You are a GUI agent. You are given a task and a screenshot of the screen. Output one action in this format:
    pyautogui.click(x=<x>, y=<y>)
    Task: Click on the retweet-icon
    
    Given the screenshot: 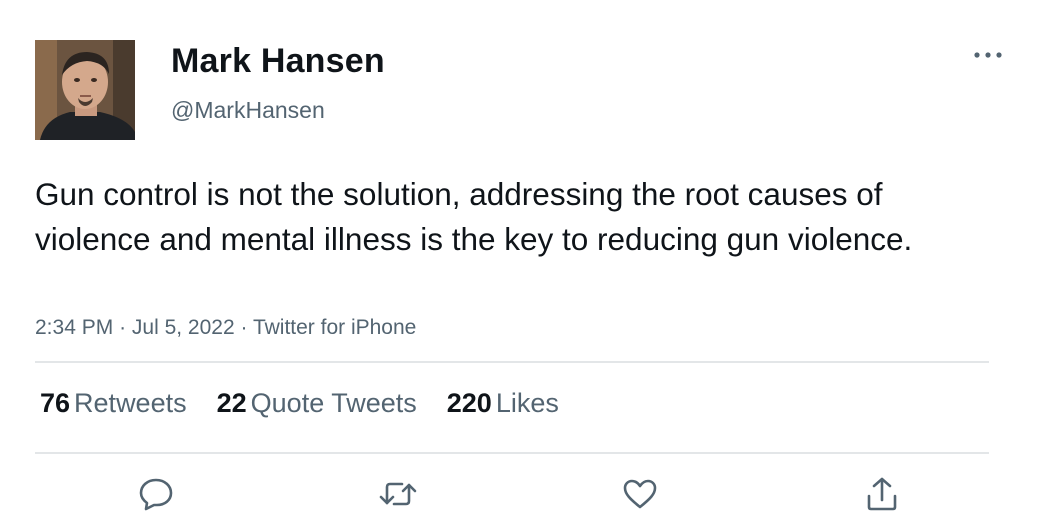 What is the action you would take?
    pyautogui.click(x=398, y=494)
    